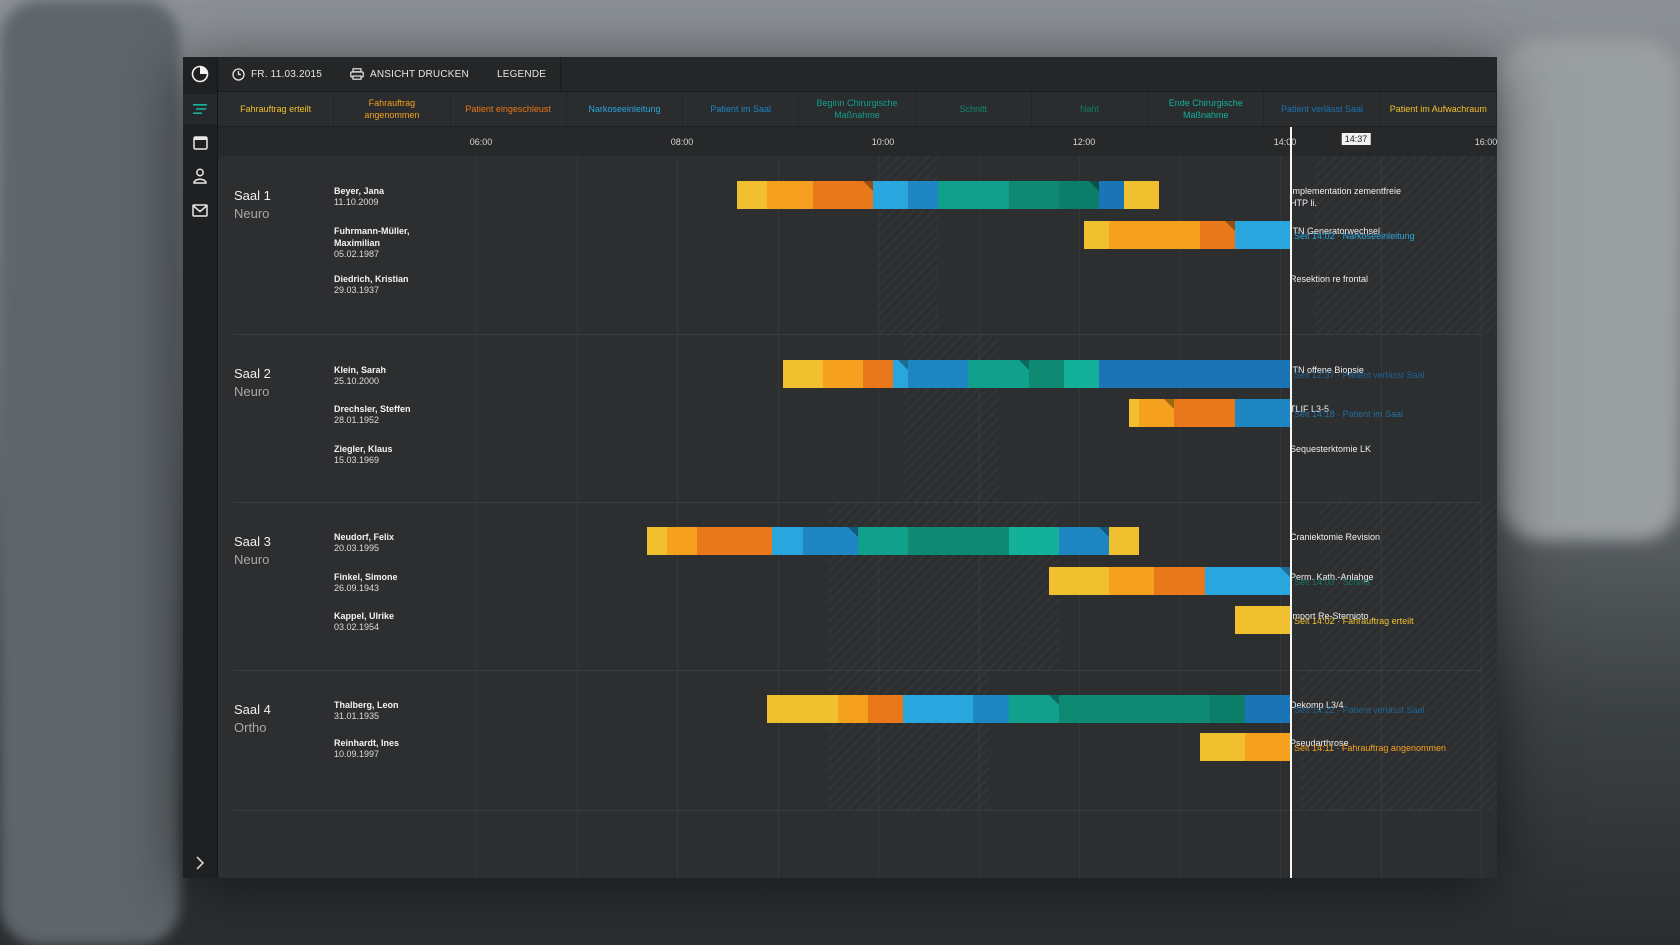 The image size is (1680, 945). Describe the element at coordinates (419, 74) in the screenshot. I see `print-label: ANSICHT DRUCKEN` at that location.